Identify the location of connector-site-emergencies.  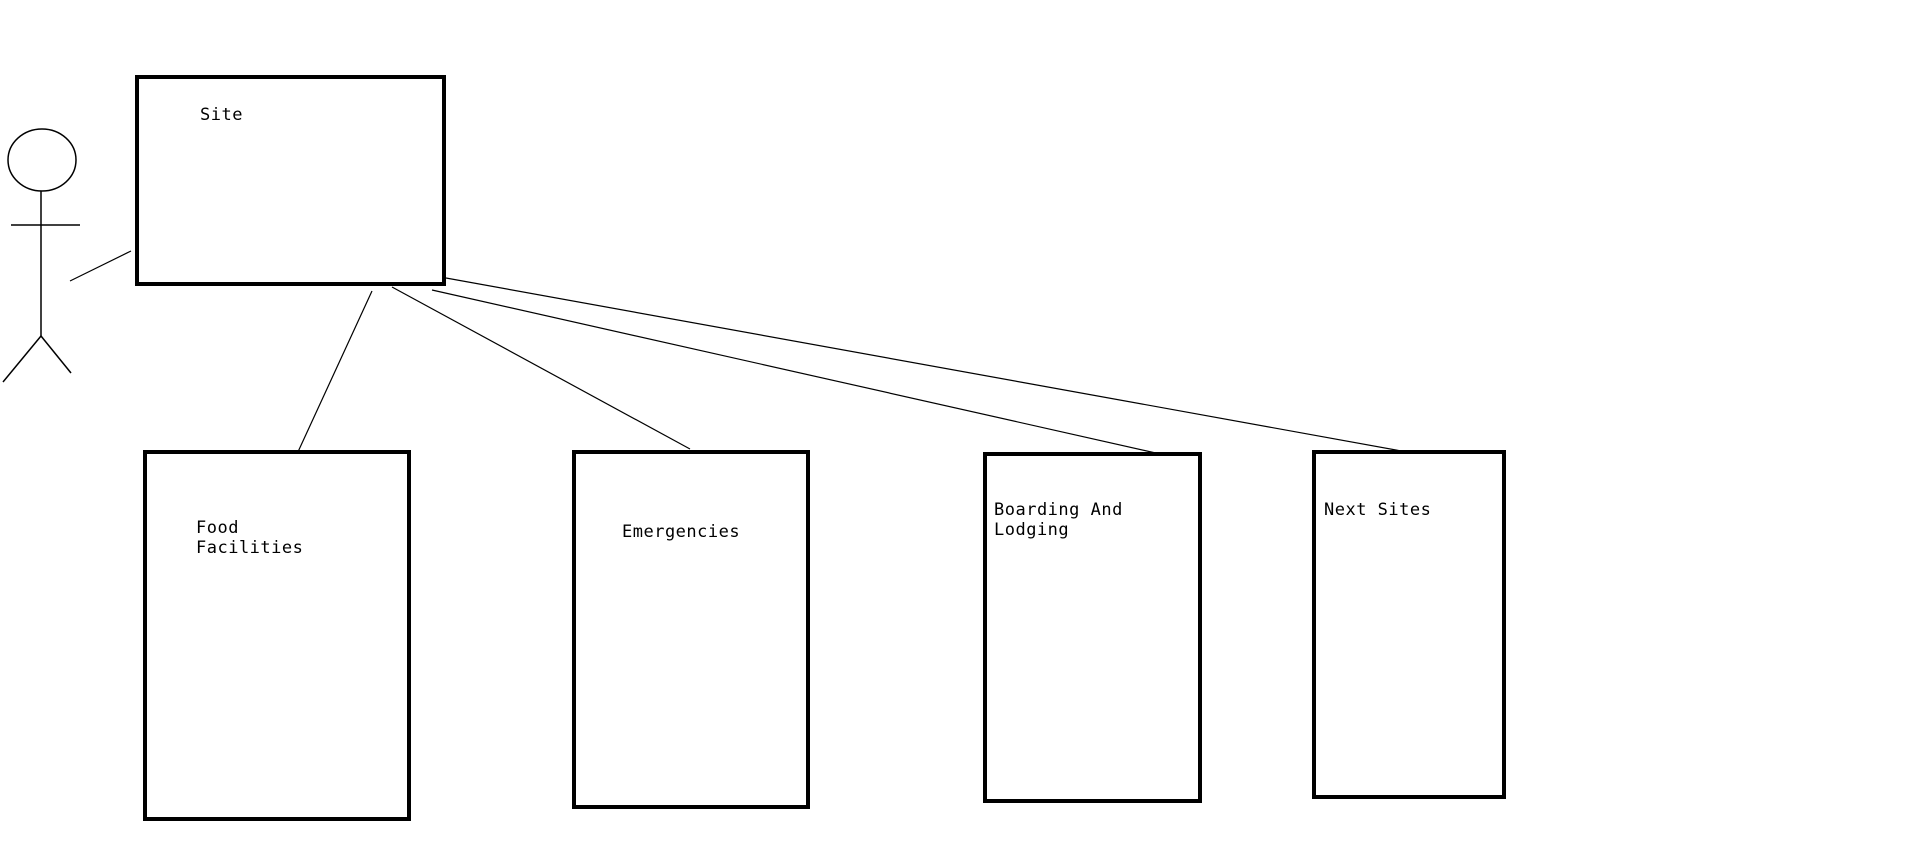
(541, 368).